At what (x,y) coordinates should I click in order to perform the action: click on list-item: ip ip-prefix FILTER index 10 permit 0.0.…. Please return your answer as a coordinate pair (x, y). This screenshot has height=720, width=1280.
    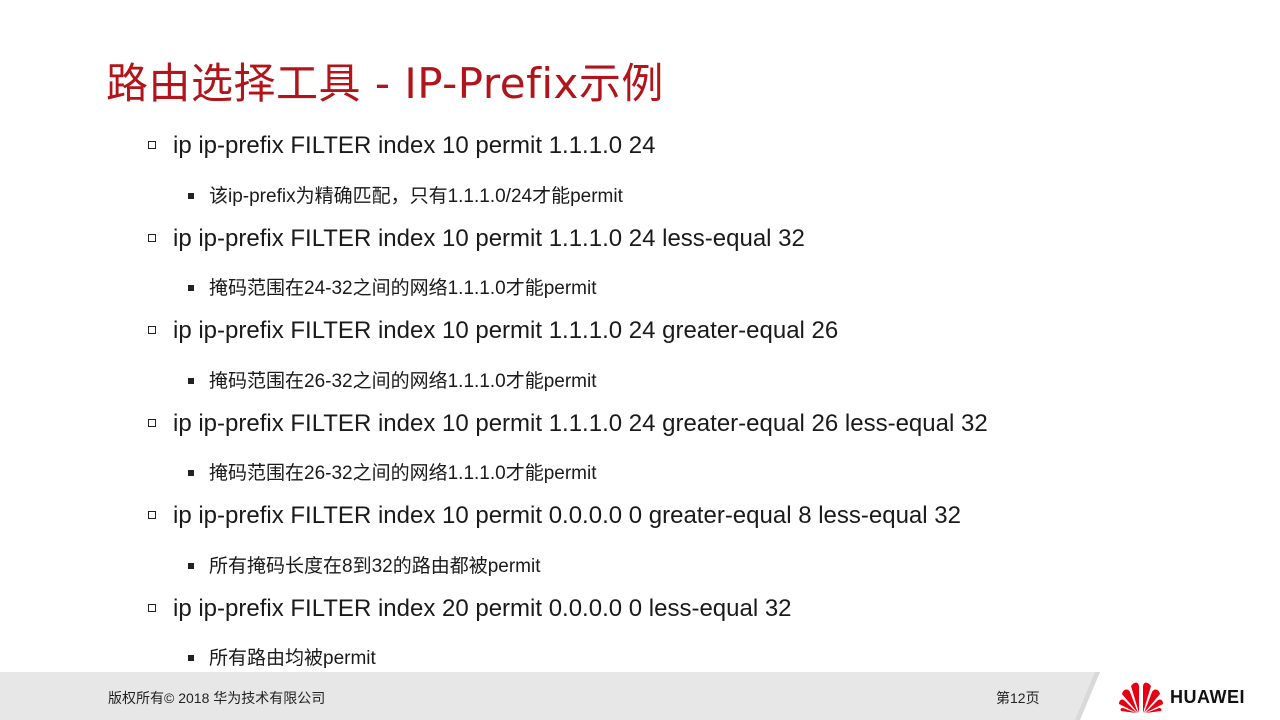
    Looking at the image, I should click on (554, 516).